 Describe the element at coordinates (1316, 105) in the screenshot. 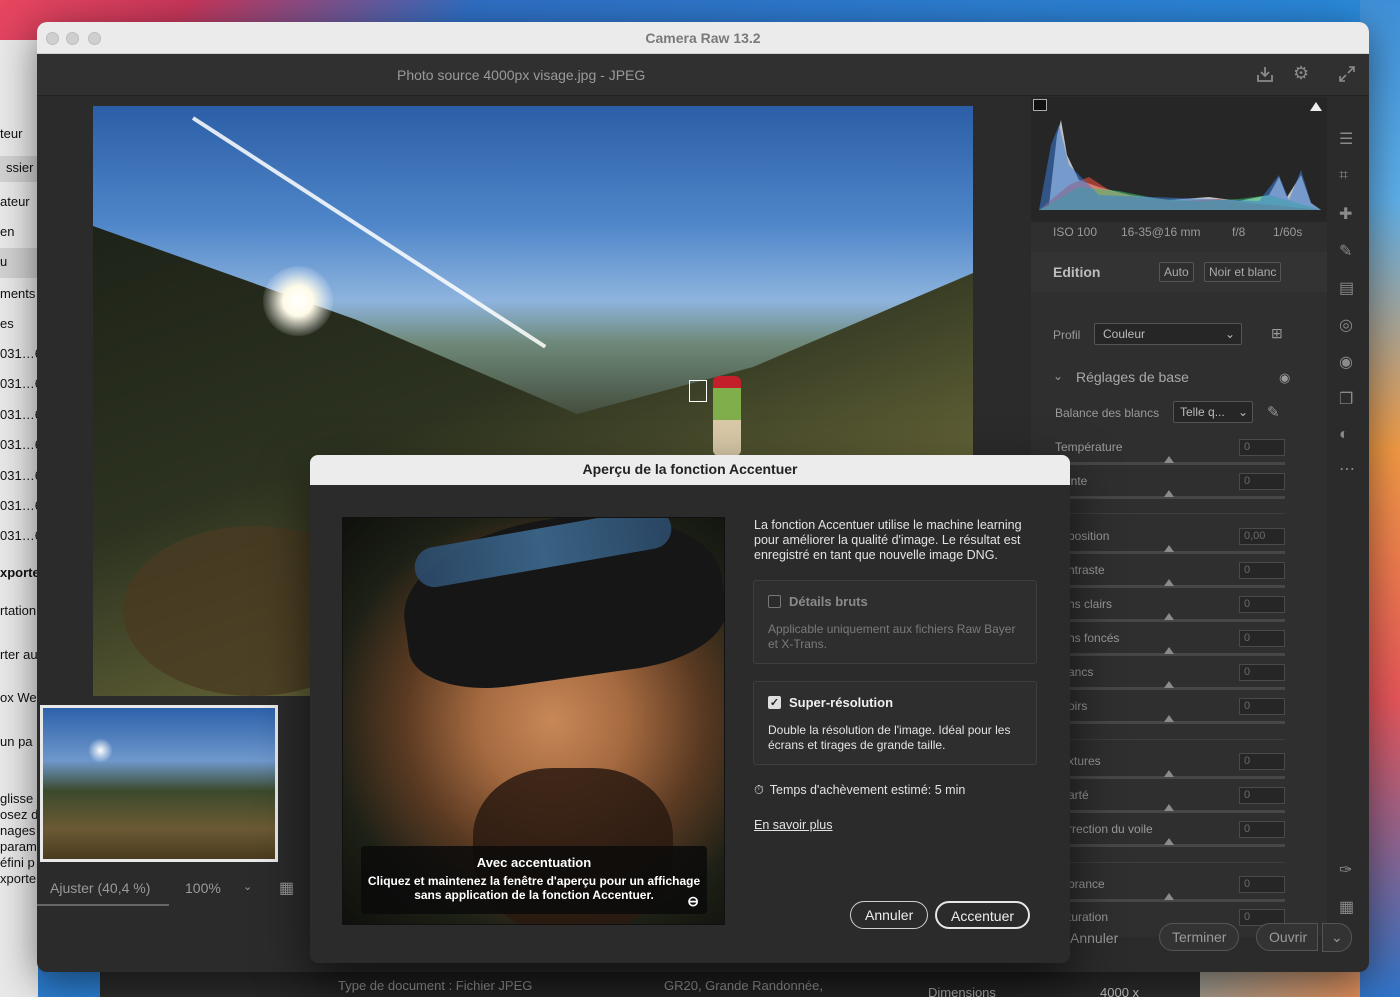

I see `highlight-clipping-icon` at that location.